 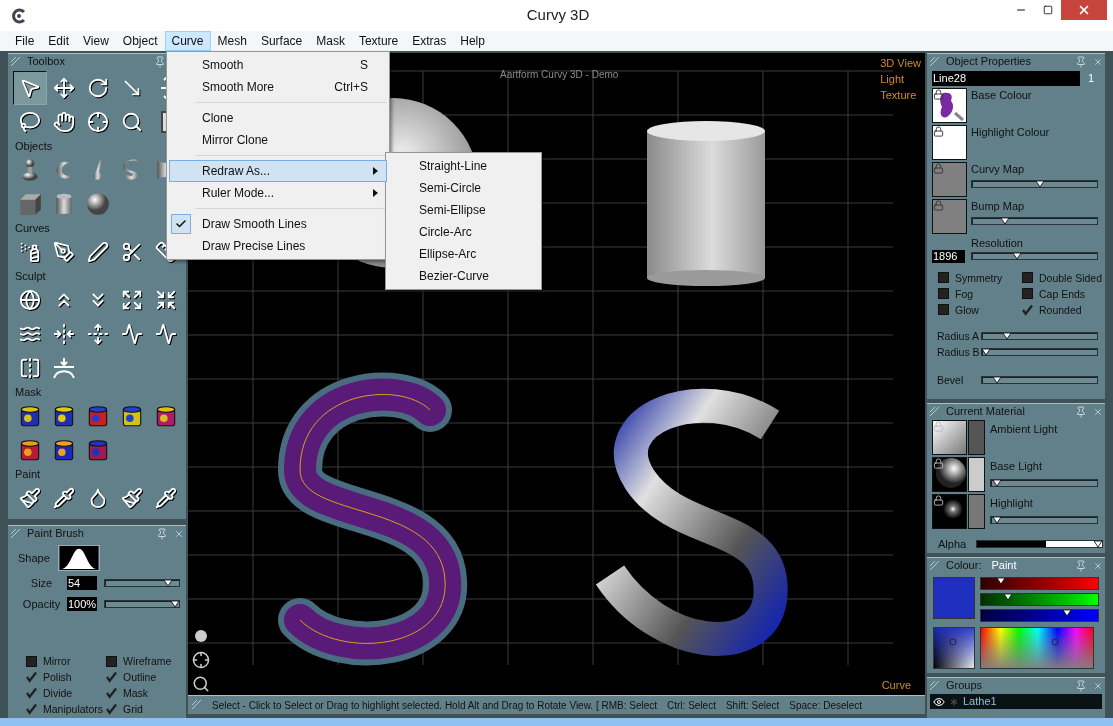 What do you see at coordinates (964, 293) in the screenshot?
I see `checkbox-label: Fog` at bounding box center [964, 293].